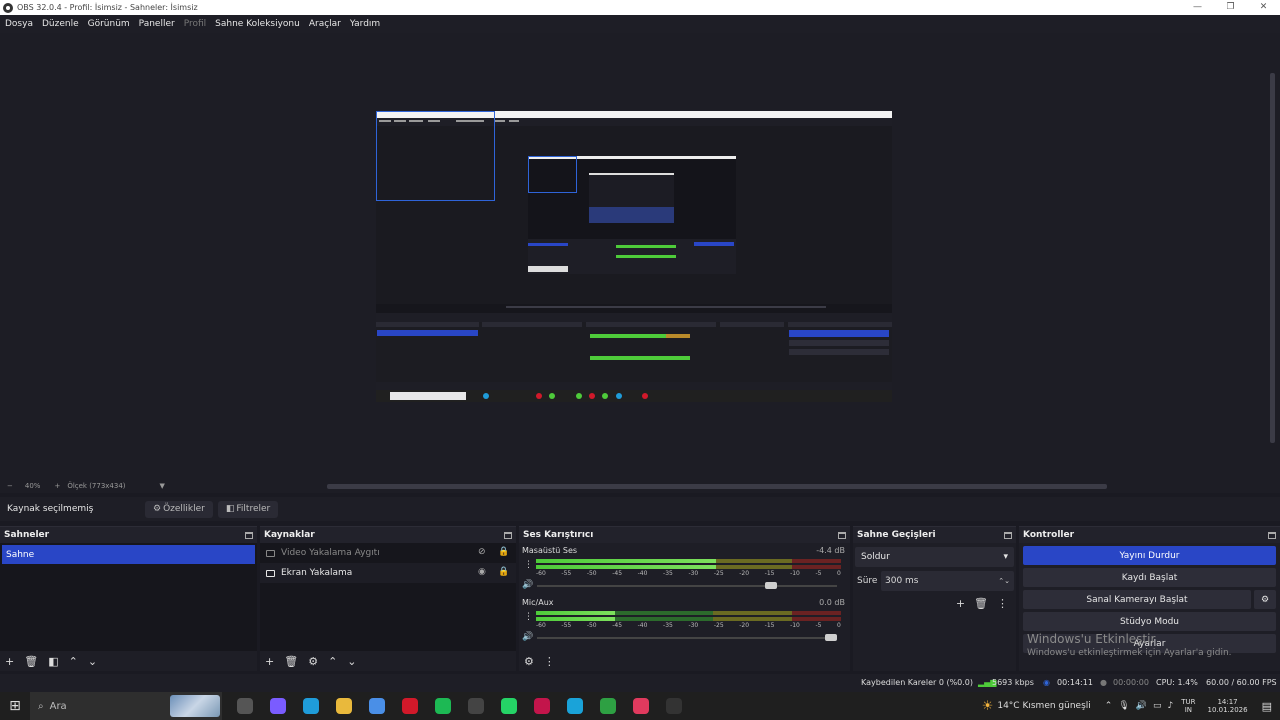  I want to click on app-cyan-icon, so click(574, 706).